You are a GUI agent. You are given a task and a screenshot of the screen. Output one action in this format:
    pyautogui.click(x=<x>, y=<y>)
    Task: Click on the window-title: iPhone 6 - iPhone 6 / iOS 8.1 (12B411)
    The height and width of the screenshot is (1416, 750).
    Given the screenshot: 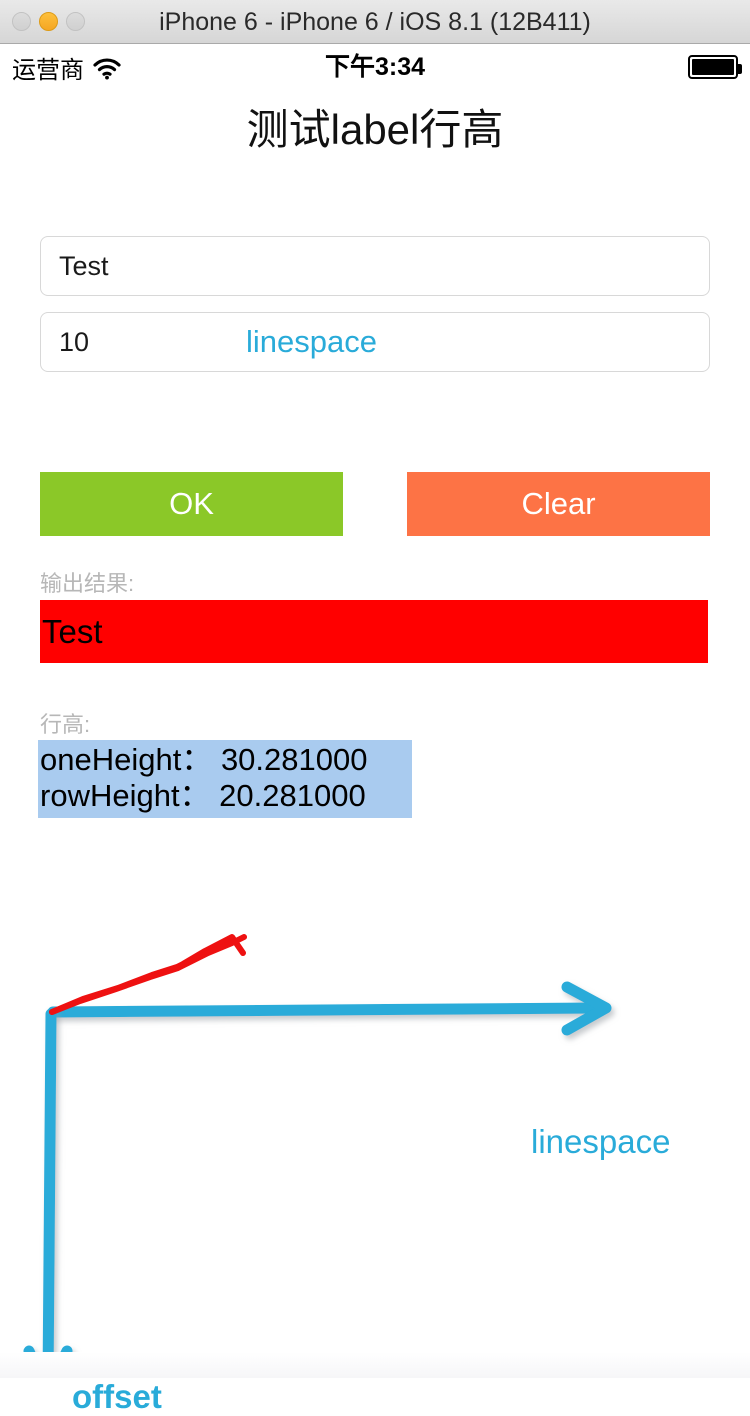 What is the action you would take?
    pyautogui.click(x=375, y=21)
    